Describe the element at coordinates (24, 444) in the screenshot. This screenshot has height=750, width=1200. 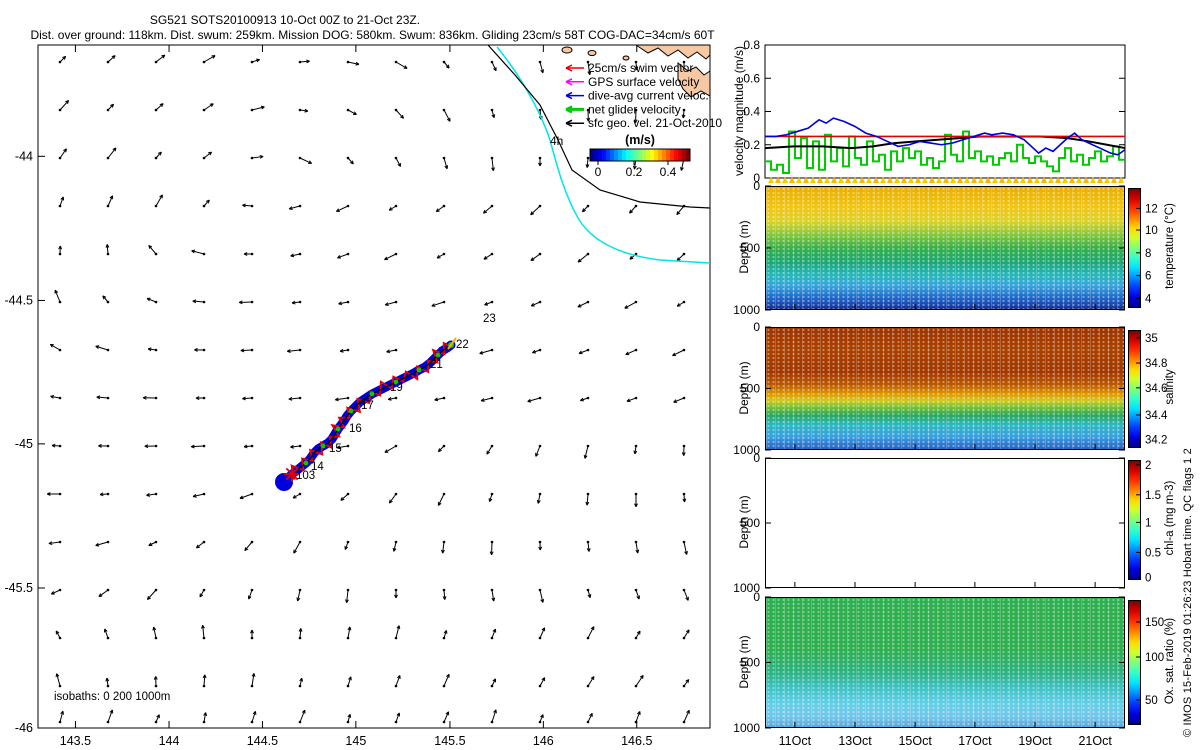
I see `map-ytick-label: -45` at that location.